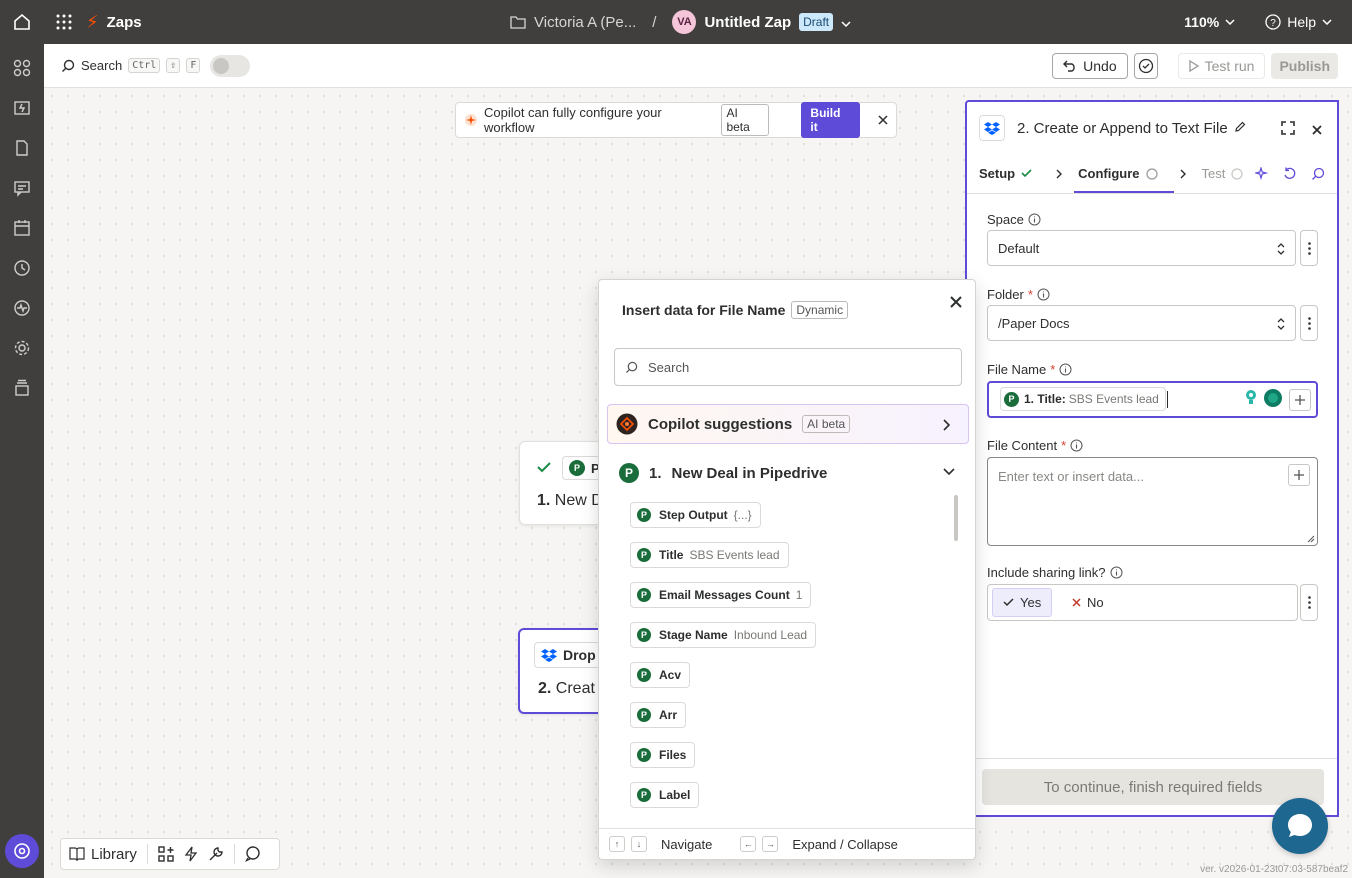 The width and height of the screenshot is (1352, 878). Describe the element at coordinates (22, 108) in the screenshot. I see `zaps-icon` at that location.